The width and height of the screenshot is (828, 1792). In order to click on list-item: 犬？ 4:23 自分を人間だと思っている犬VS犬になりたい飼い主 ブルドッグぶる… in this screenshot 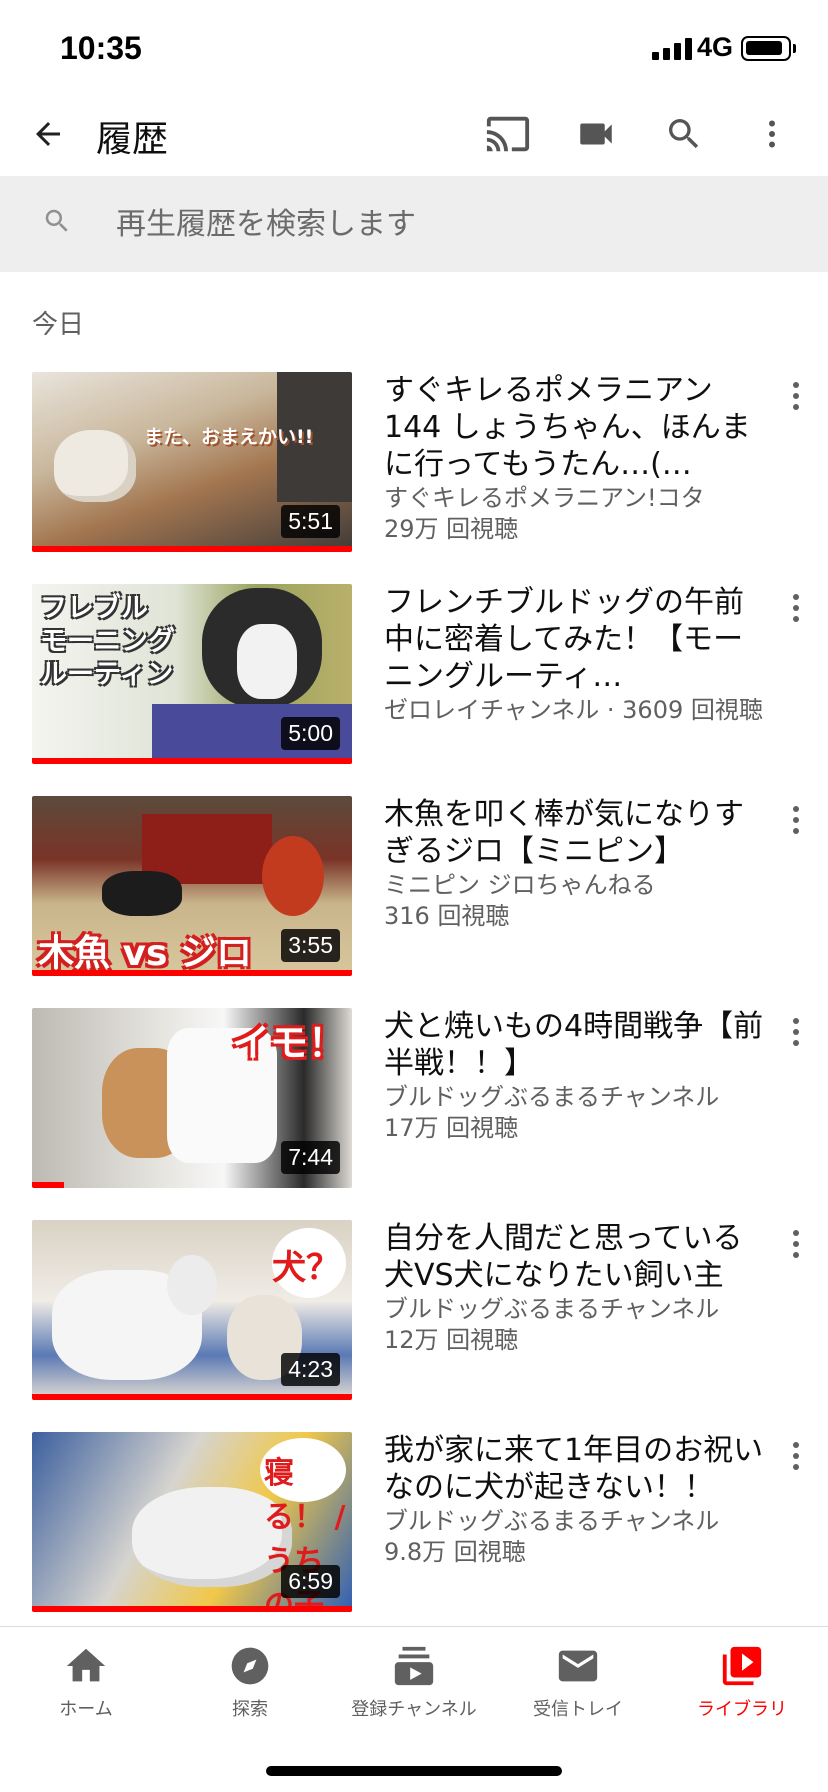, I will do `click(414, 1312)`.